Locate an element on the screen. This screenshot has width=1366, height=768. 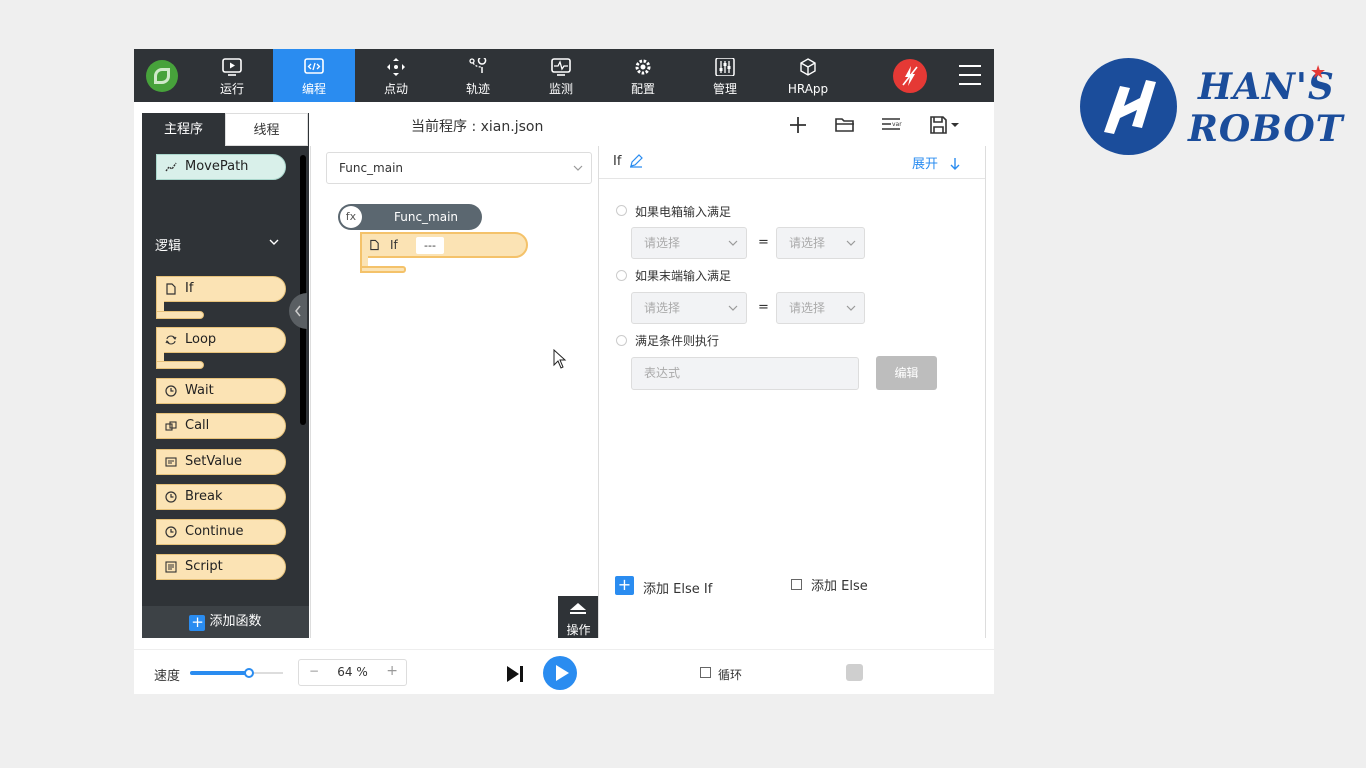
brand-mark-icon is located at coordinates (1128, 106).